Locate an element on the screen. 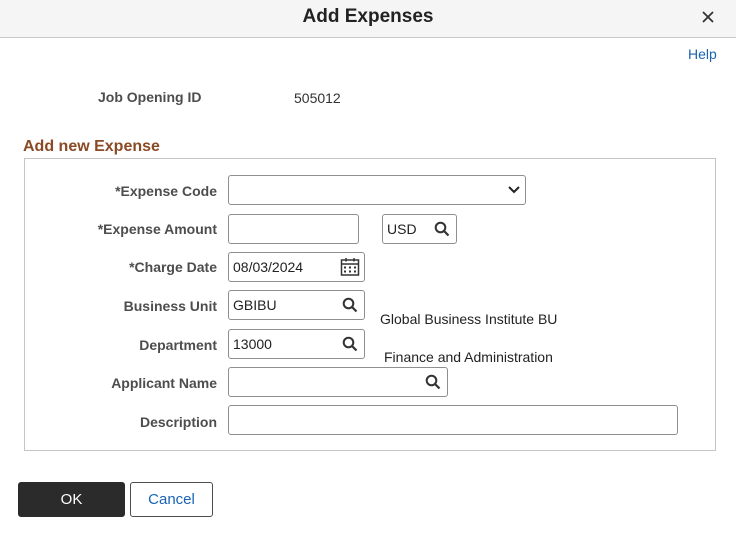 This screenshot has width=736, height=534. department-description: Finance and Administration is located at coordinates (468, 357).